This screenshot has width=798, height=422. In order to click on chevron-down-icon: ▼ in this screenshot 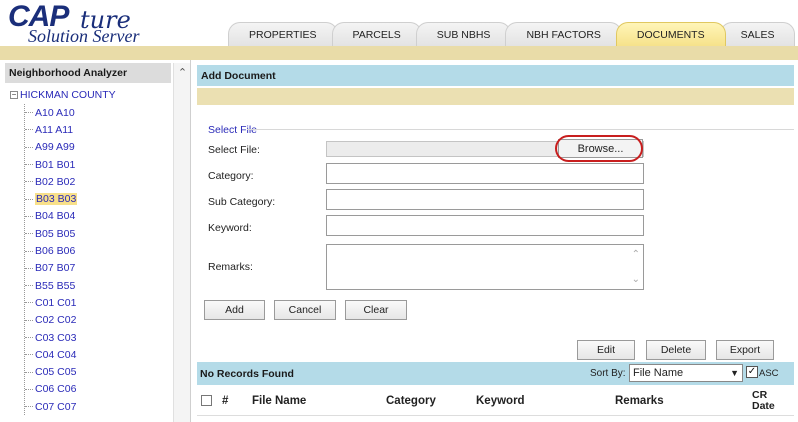, I will do `click(734, 373)`.